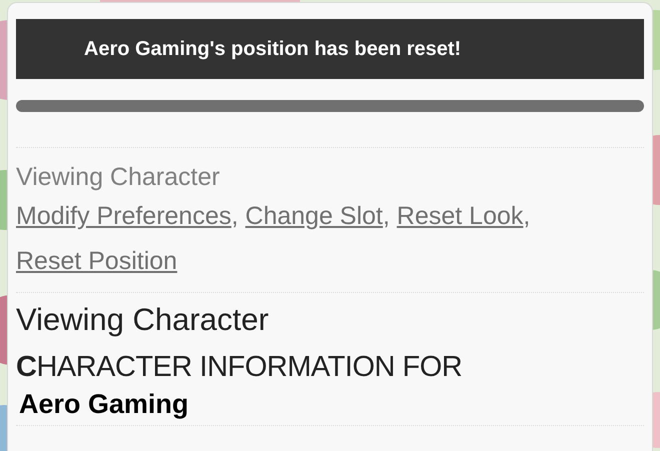 This screenshot has height=451, width=660. Describe the element at coordinates (143, 320) in the screenshot. I see `page-heading: Viewing Character` at that location.